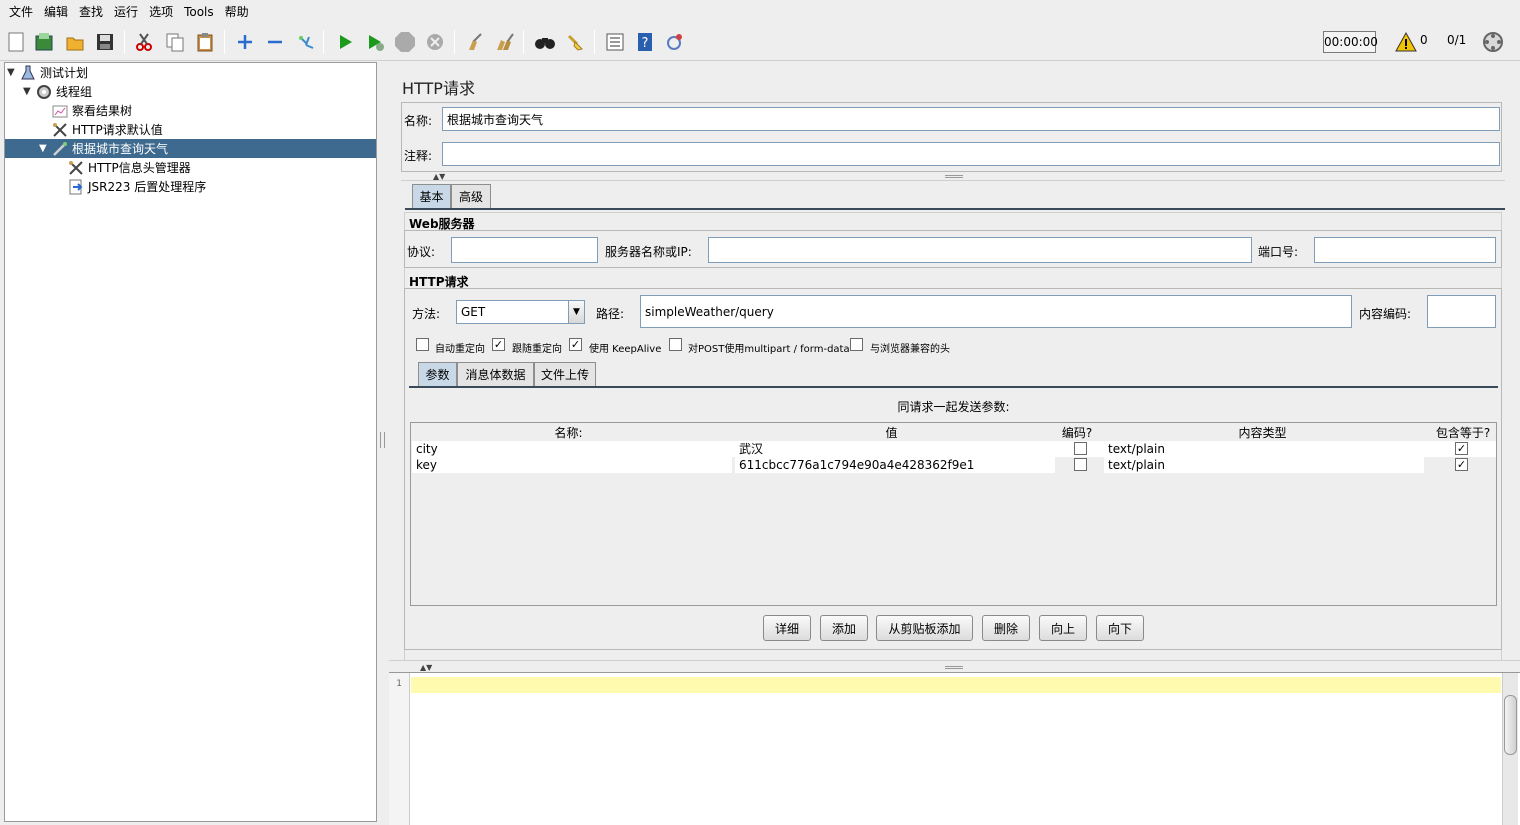 The width and height of the screenshot is (1520, 825). I want to click on menu-file: 文件, so click(21, 12).